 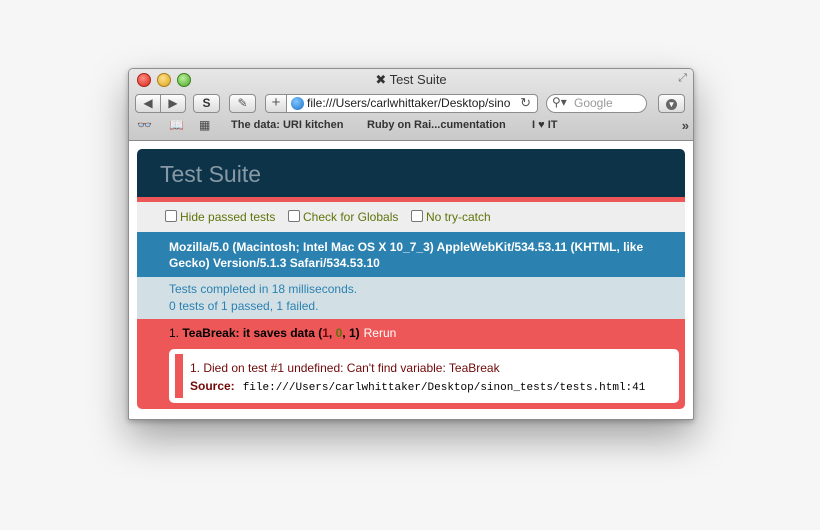 I want to click on search-placeholder: Google, so click(x=593, y=103).